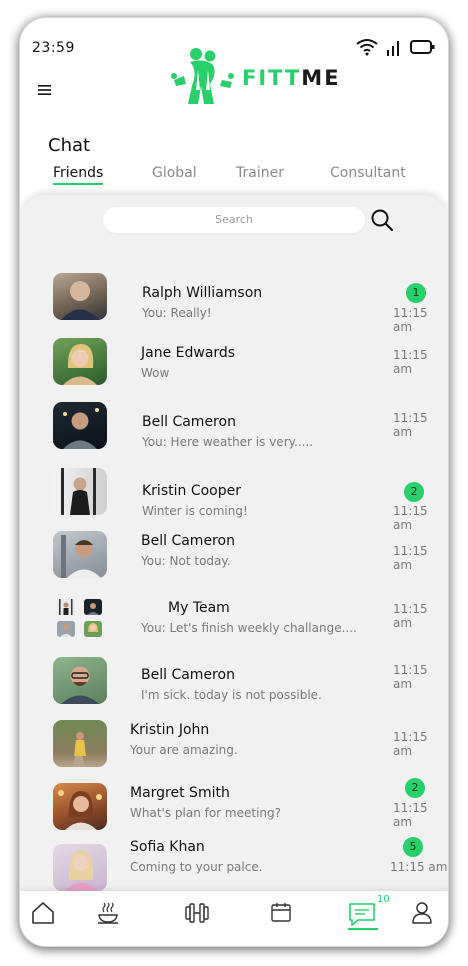 The height and width of the screenshot is (966, 468). Describe the element at coordinates (422, 47) in the screenshot. I see `battery-icon` at that location.